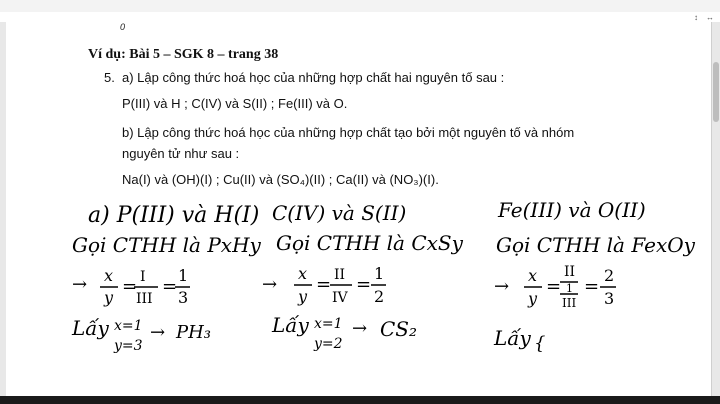  Describe the element at coordinates (193, 332) in the screenshot. I see `svg-text: PH₃` at that location.